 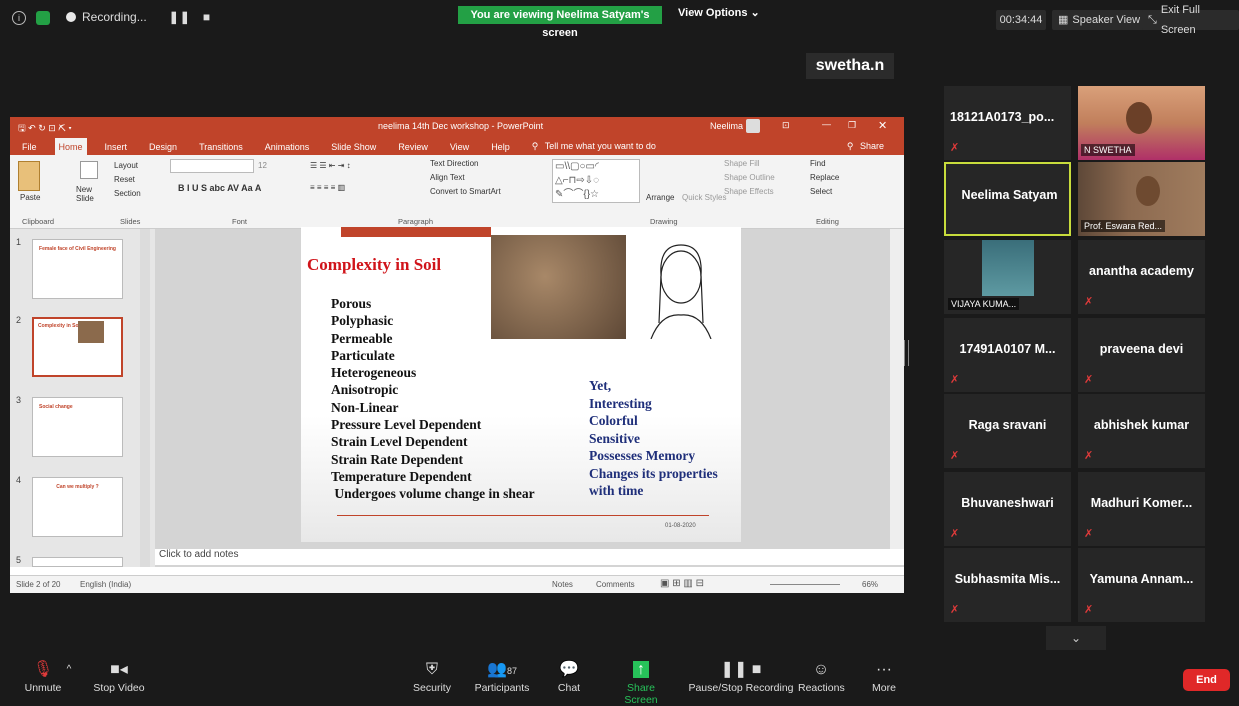 I want to click on participant-tile: Madhuri Komer... ✗, so click(x=1141, y=509).